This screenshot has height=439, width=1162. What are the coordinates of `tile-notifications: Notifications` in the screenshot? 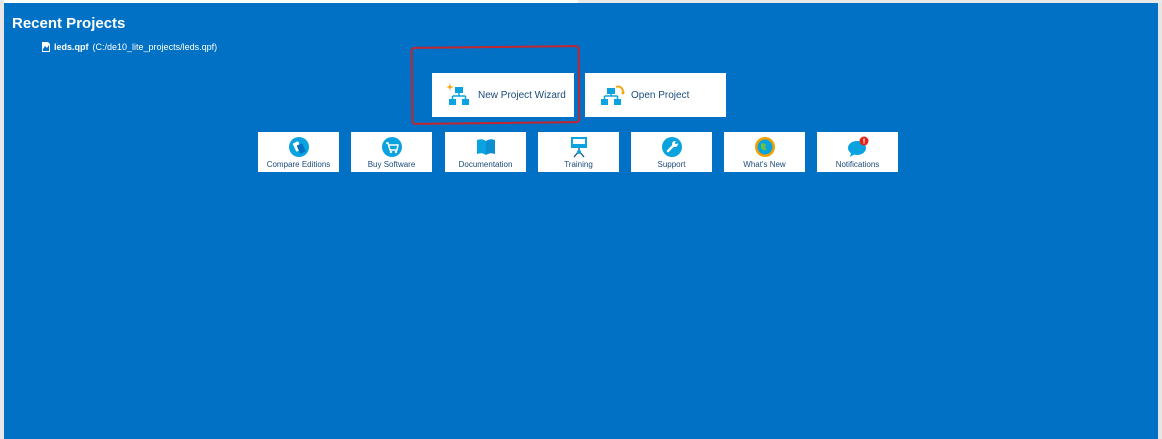 It's located at (857, 152).